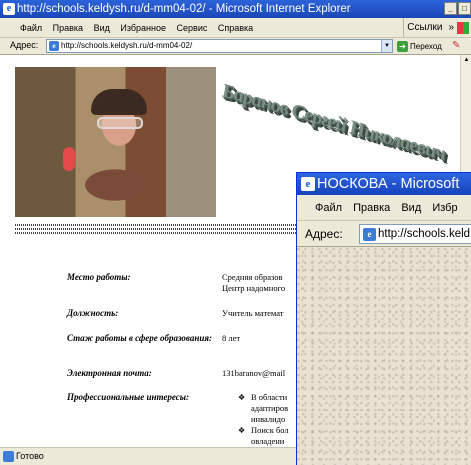 Image resolution: width=471 pixels, height=465 pixels. What do you see at coordinates (30, 456) in the screenshot?
I see `status-text: Готово` at bounding box center [30, 456].